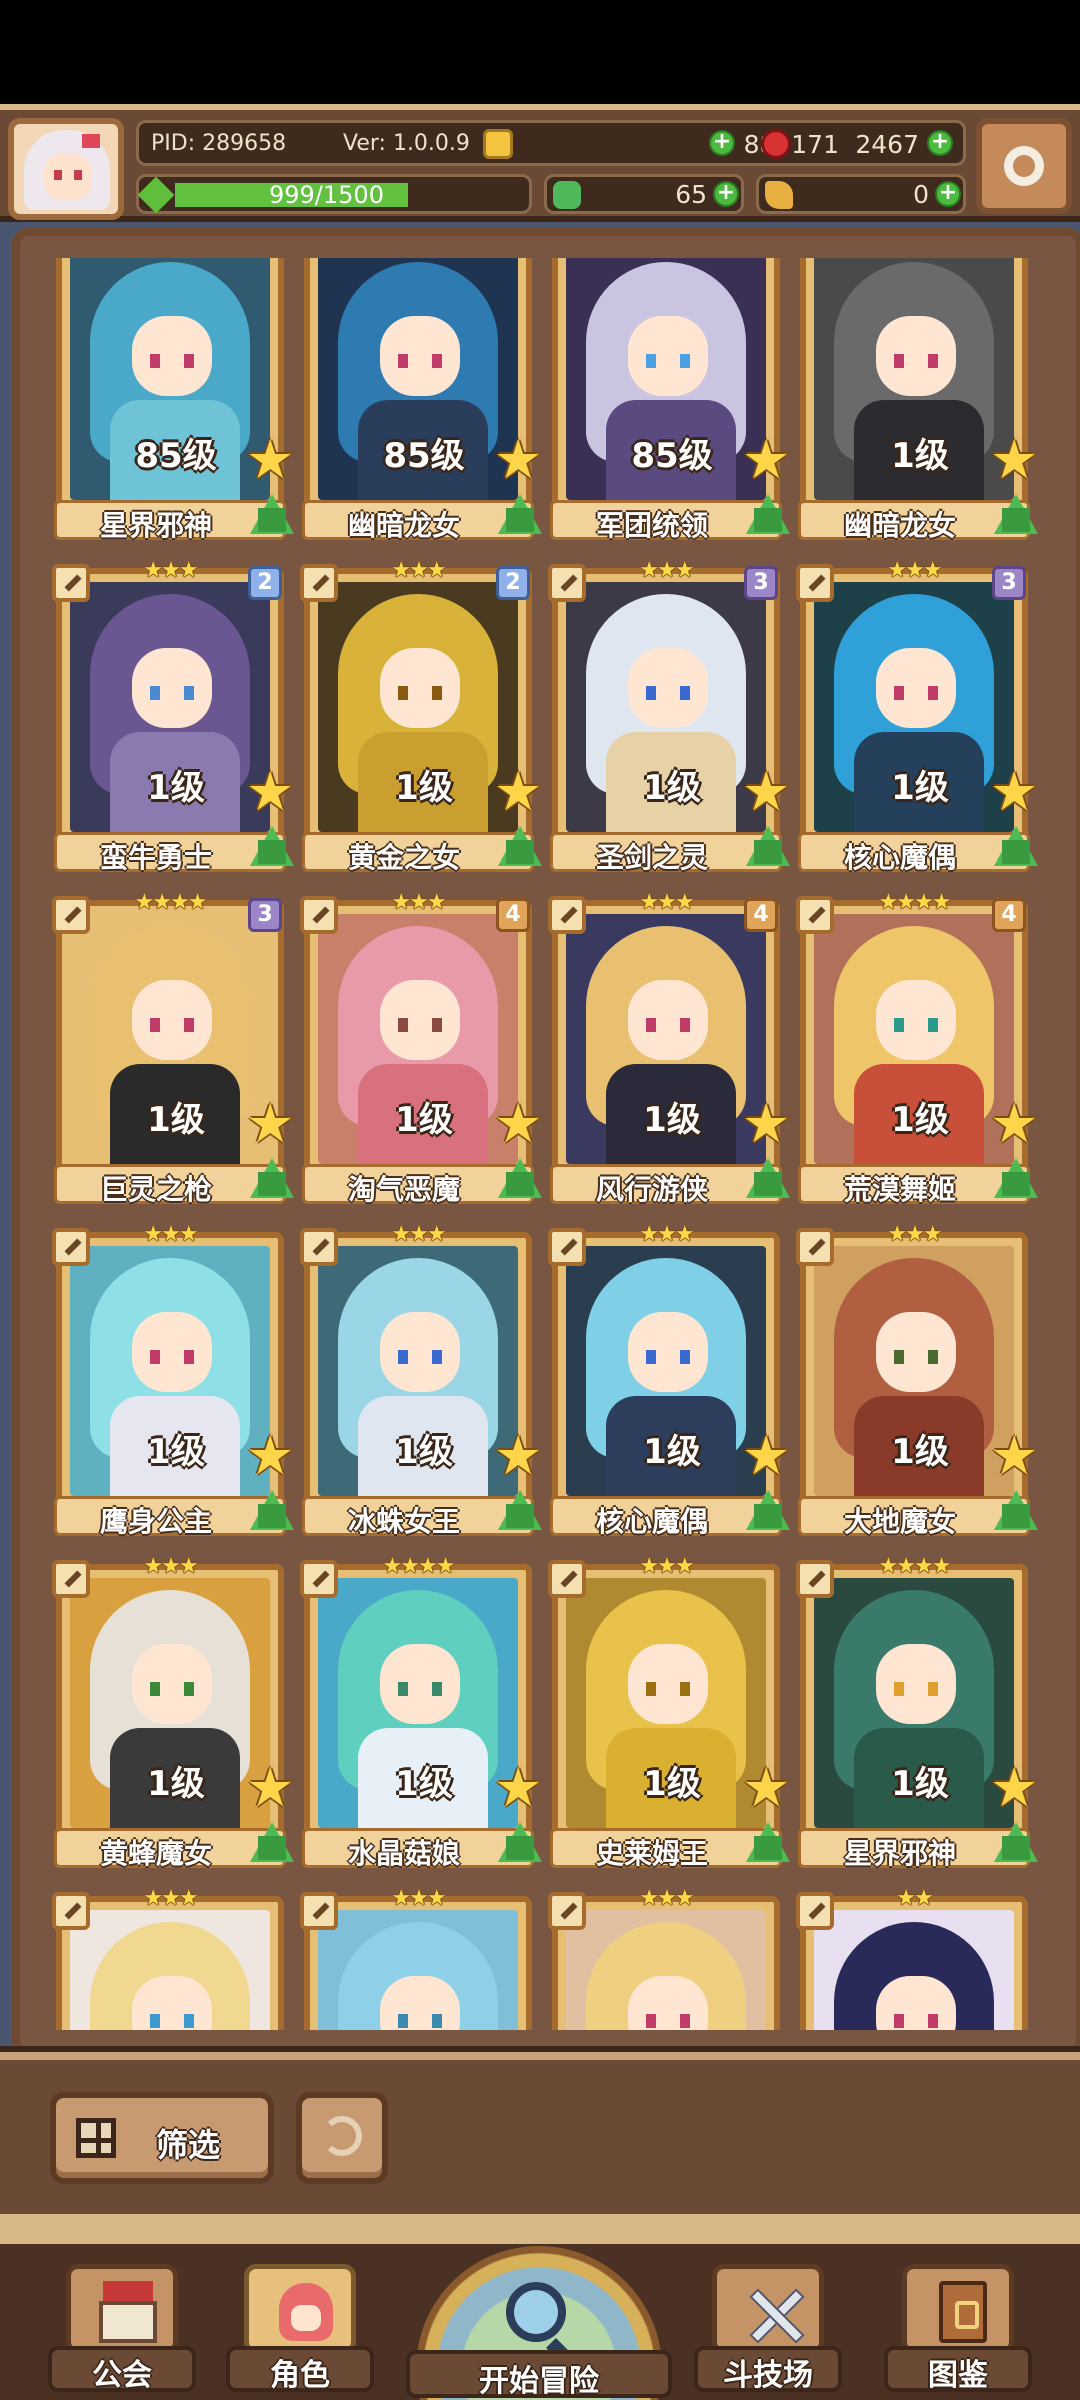  Describe the element at coordinates (219, 143) in the screenshot. I see `player-id: PID: 289658` at that location.